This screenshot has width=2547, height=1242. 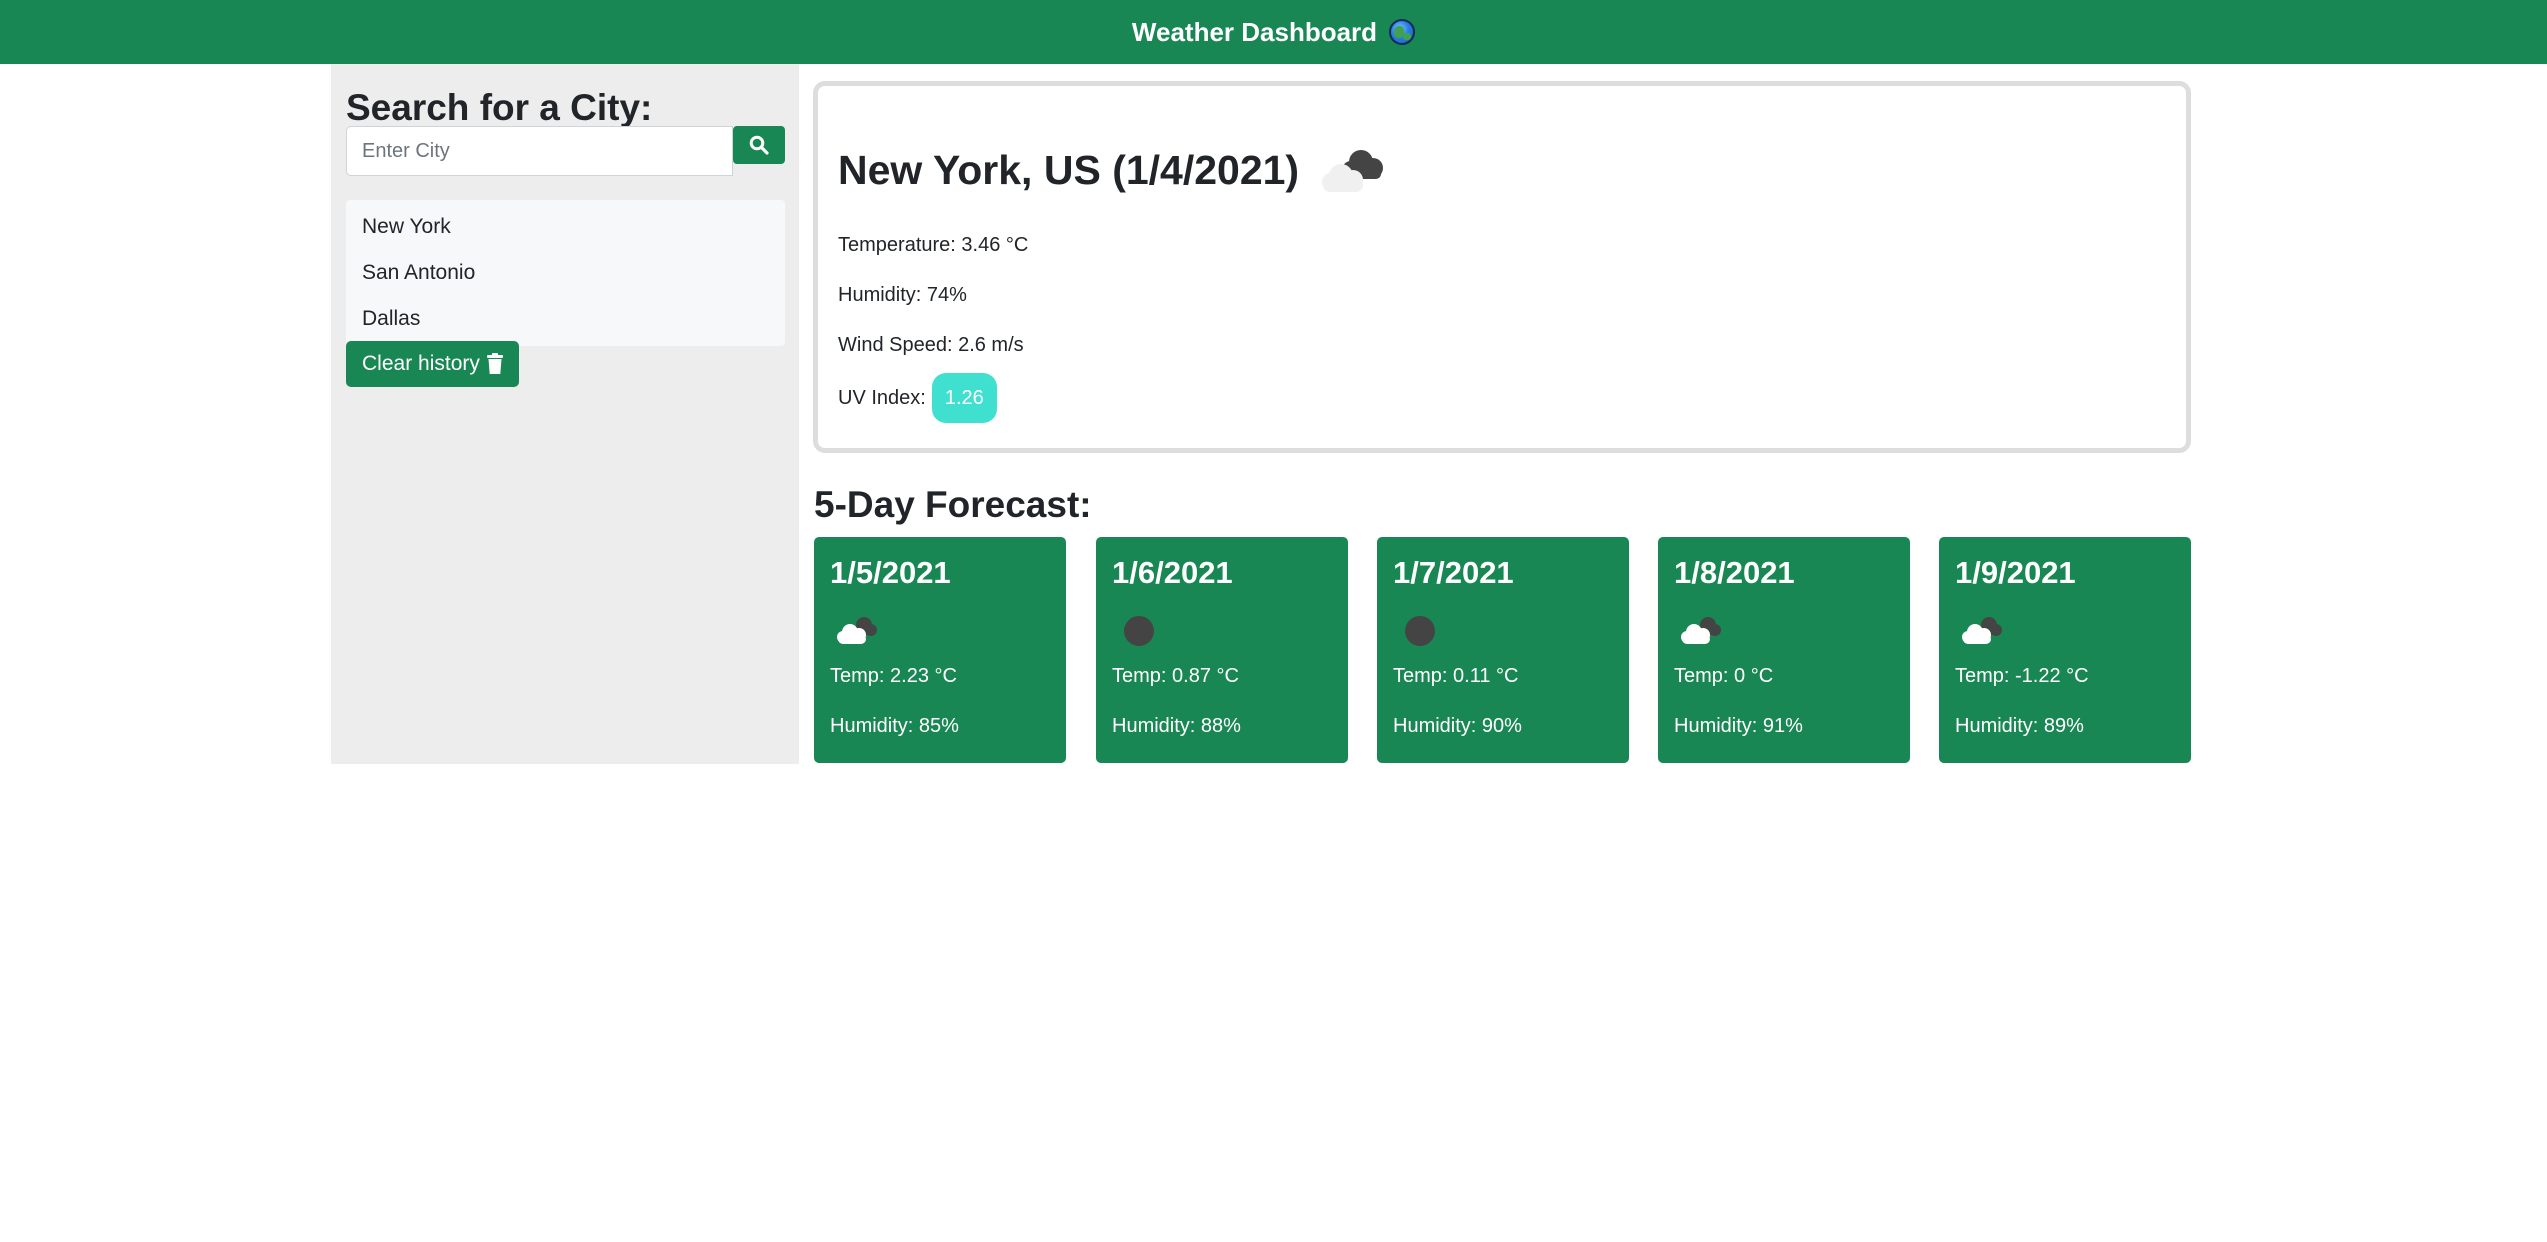 What do you see at coordinates (953, 504) in the screenshot?
I see `forecast-heading: 5-Day Forecast:` at bounding box center [953, 504].